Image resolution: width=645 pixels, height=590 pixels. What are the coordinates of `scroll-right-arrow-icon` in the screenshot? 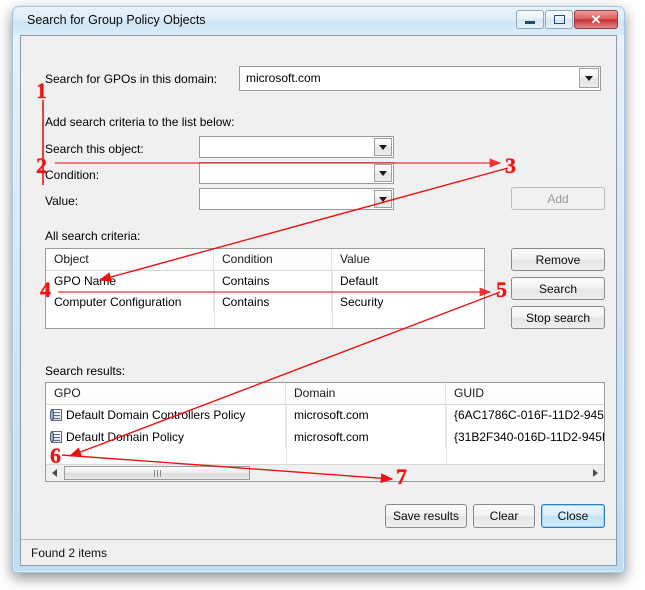 It's located at (595, 473).